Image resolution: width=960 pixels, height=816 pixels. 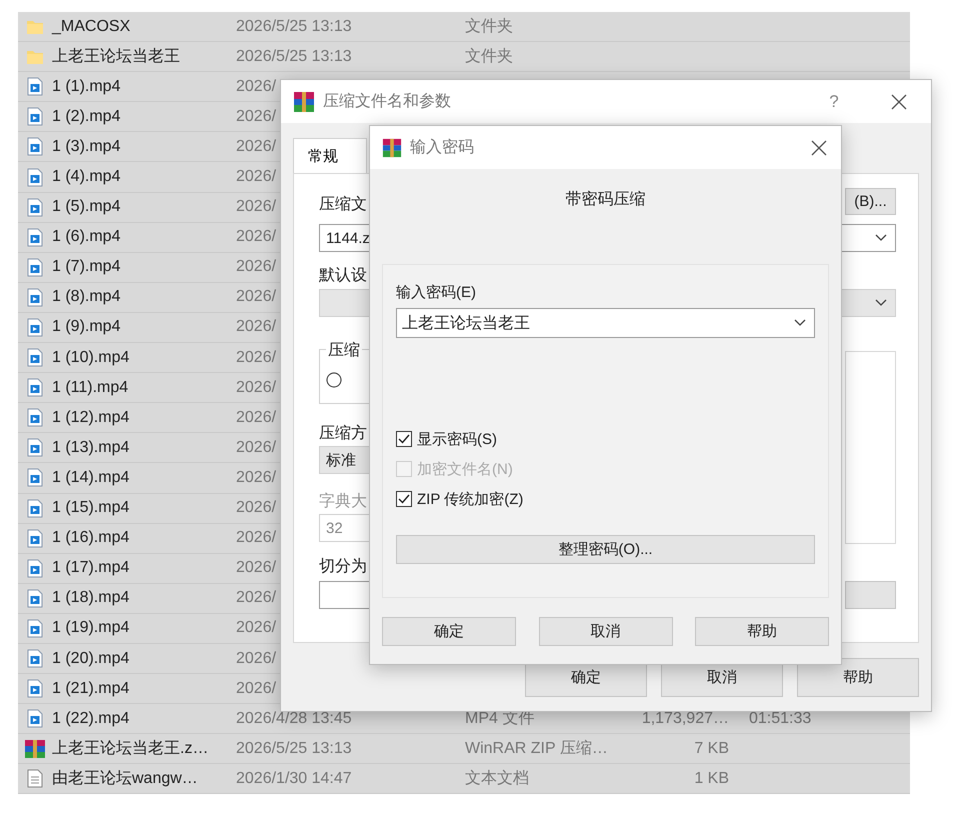 I want to click on window-title: 压缩文件名和参数, so click(x=387, y=102).